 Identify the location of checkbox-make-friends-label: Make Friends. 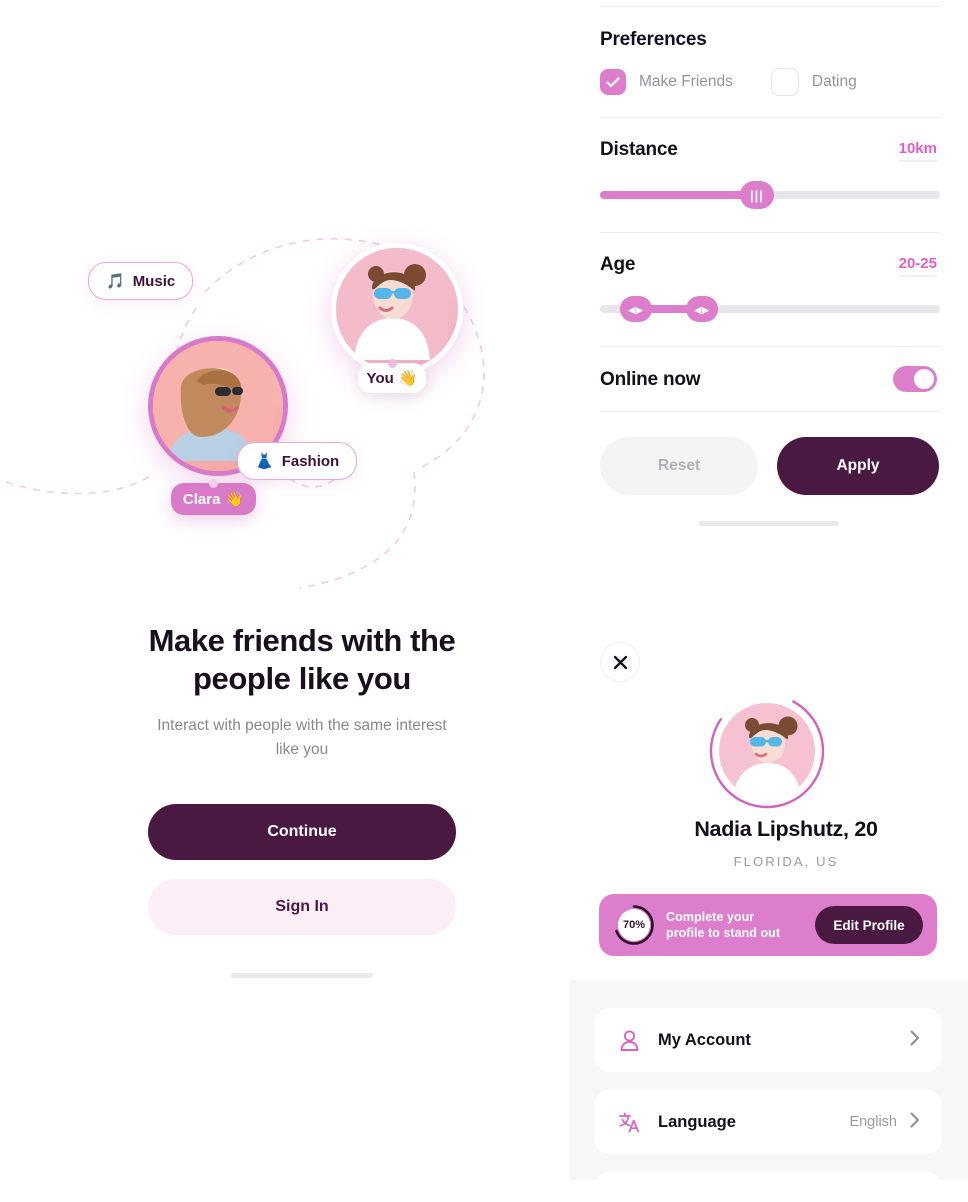
(686, 81).